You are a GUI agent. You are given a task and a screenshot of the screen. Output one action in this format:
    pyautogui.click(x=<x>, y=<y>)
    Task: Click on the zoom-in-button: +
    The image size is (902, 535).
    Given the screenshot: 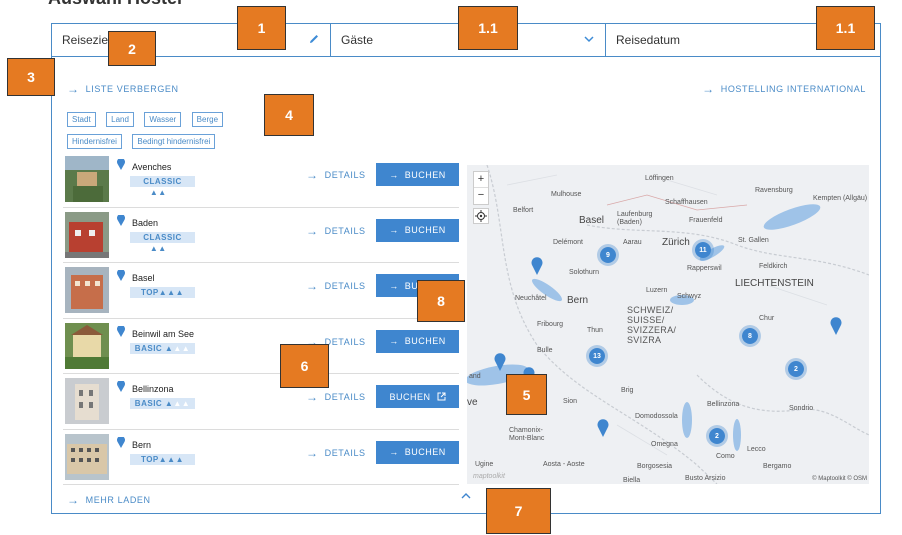 What is the action you would take?
    pyautogui.click(x=481, y=180)
    